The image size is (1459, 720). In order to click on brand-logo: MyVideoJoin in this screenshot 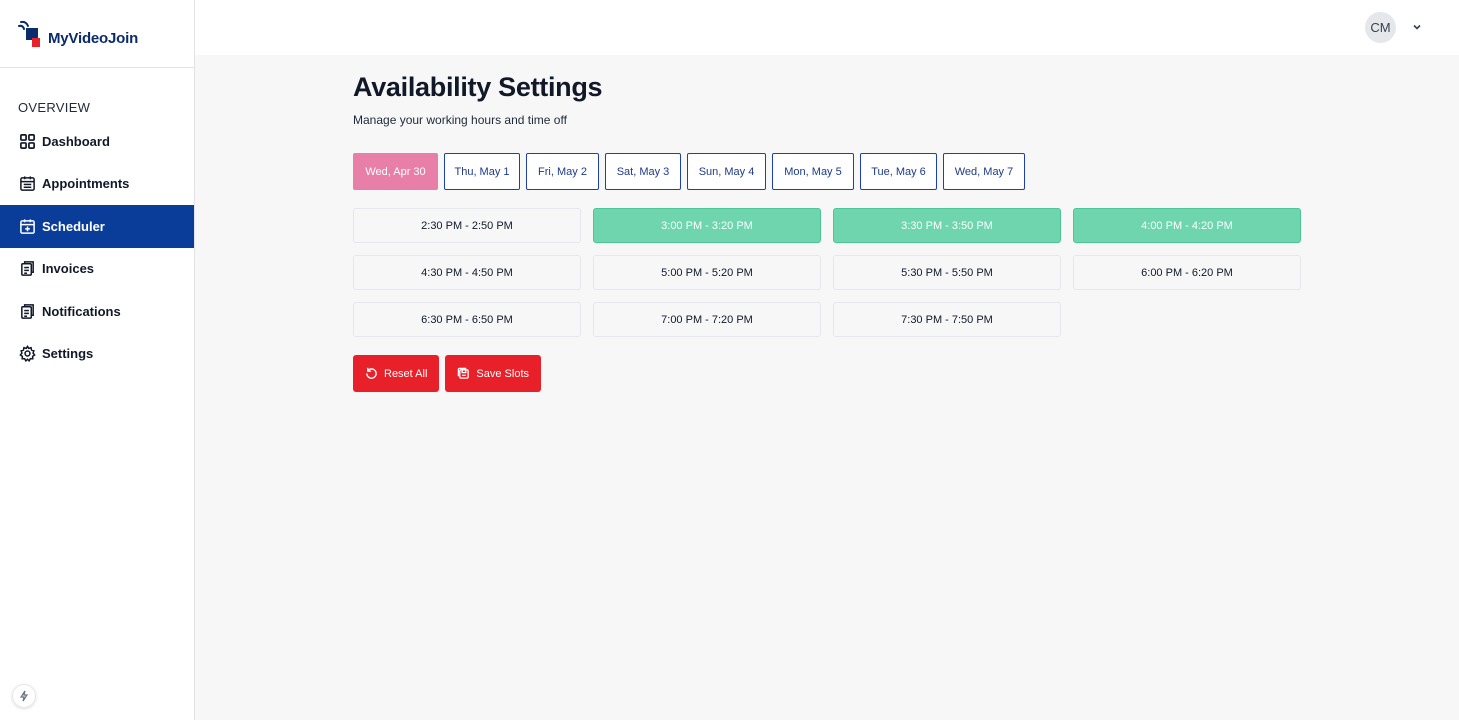, I will do `click(97, 34)`.